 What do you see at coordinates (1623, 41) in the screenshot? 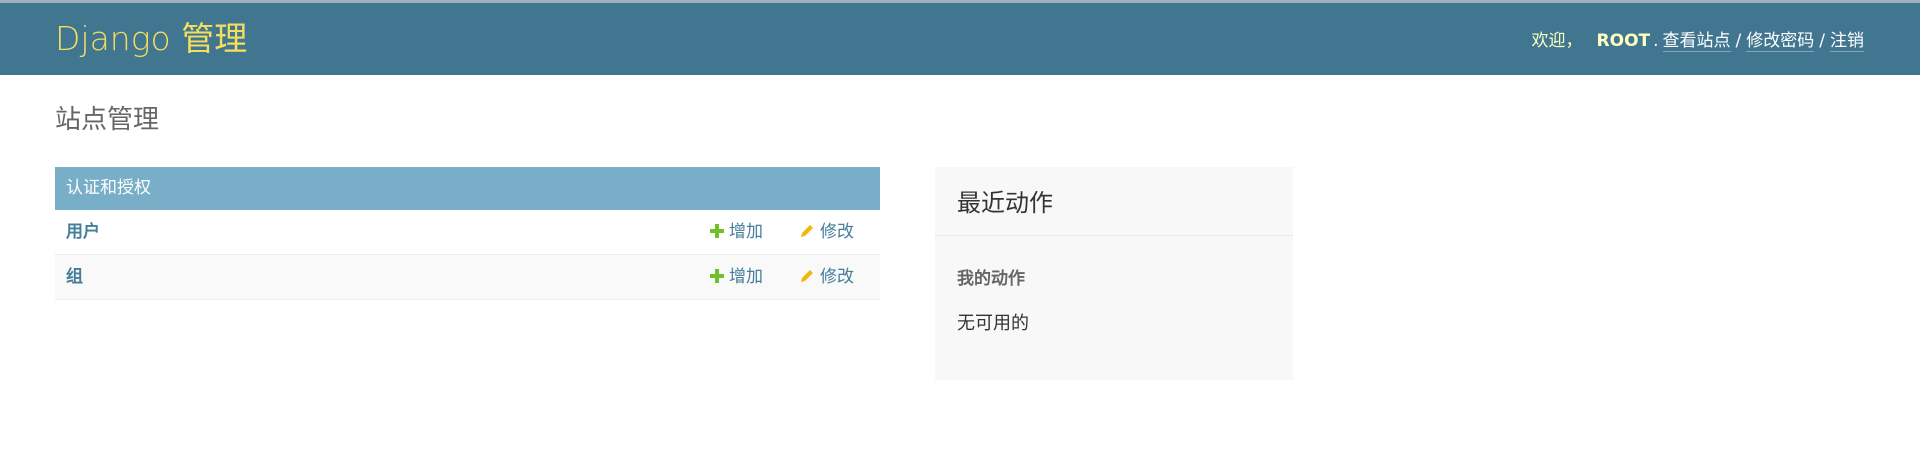
I see `username: ROOT` at bounding box center [1623, 41].